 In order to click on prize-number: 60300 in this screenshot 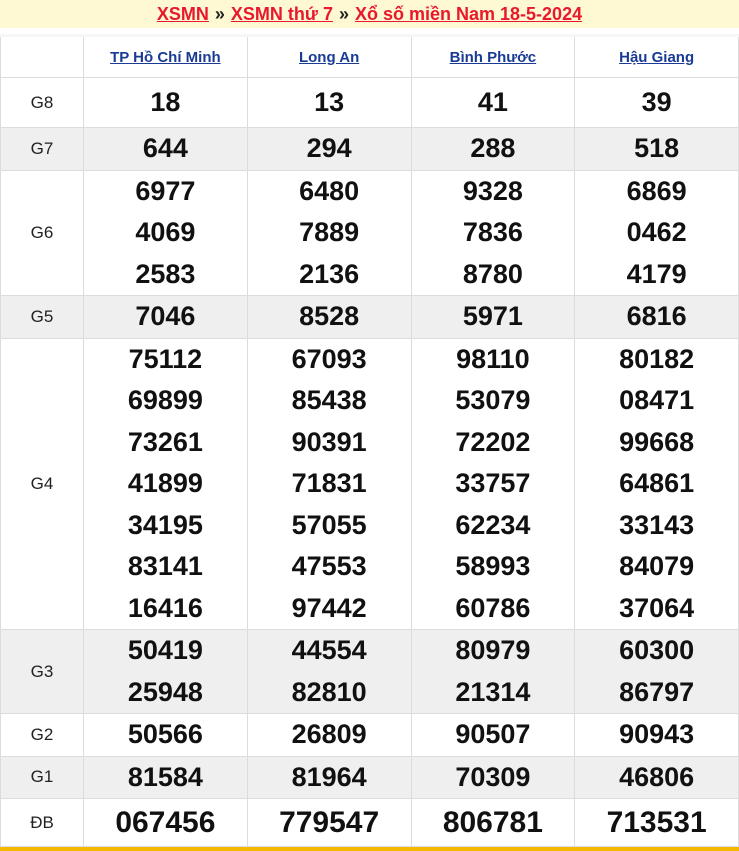, I will do `click(657, 650)`.